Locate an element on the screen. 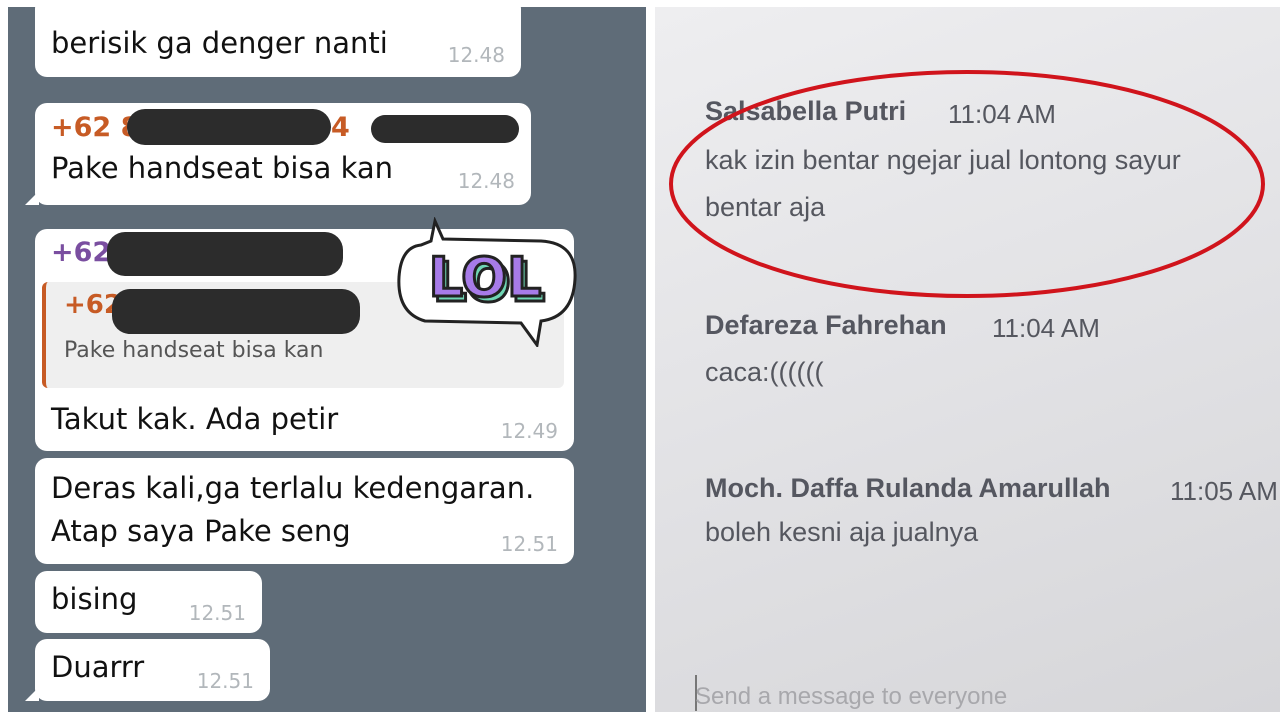 The height and width of the screenshot is (720, 1280). sender-name: +62 is located at coordinates (81, 252).